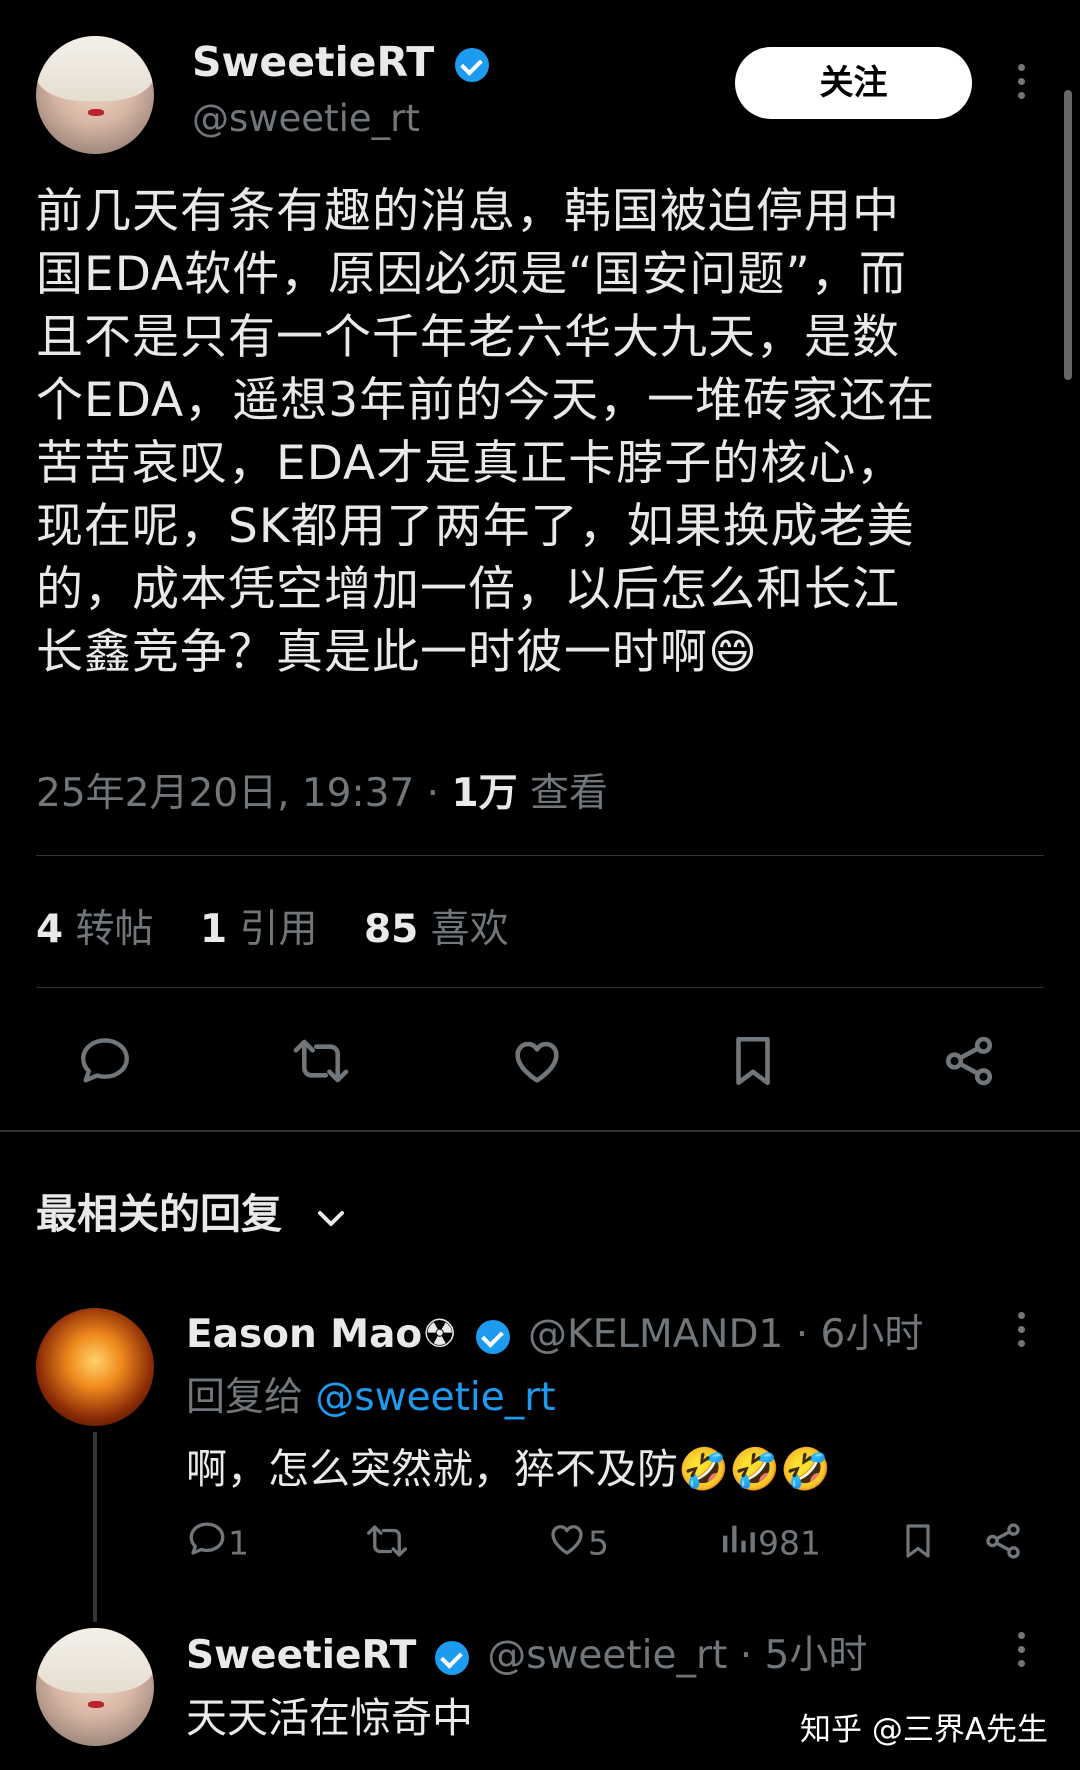 Image resolution: width=1080 pixels, height=1770 pixels. I want to click on chevron-down-icon, so click(331, 1217).